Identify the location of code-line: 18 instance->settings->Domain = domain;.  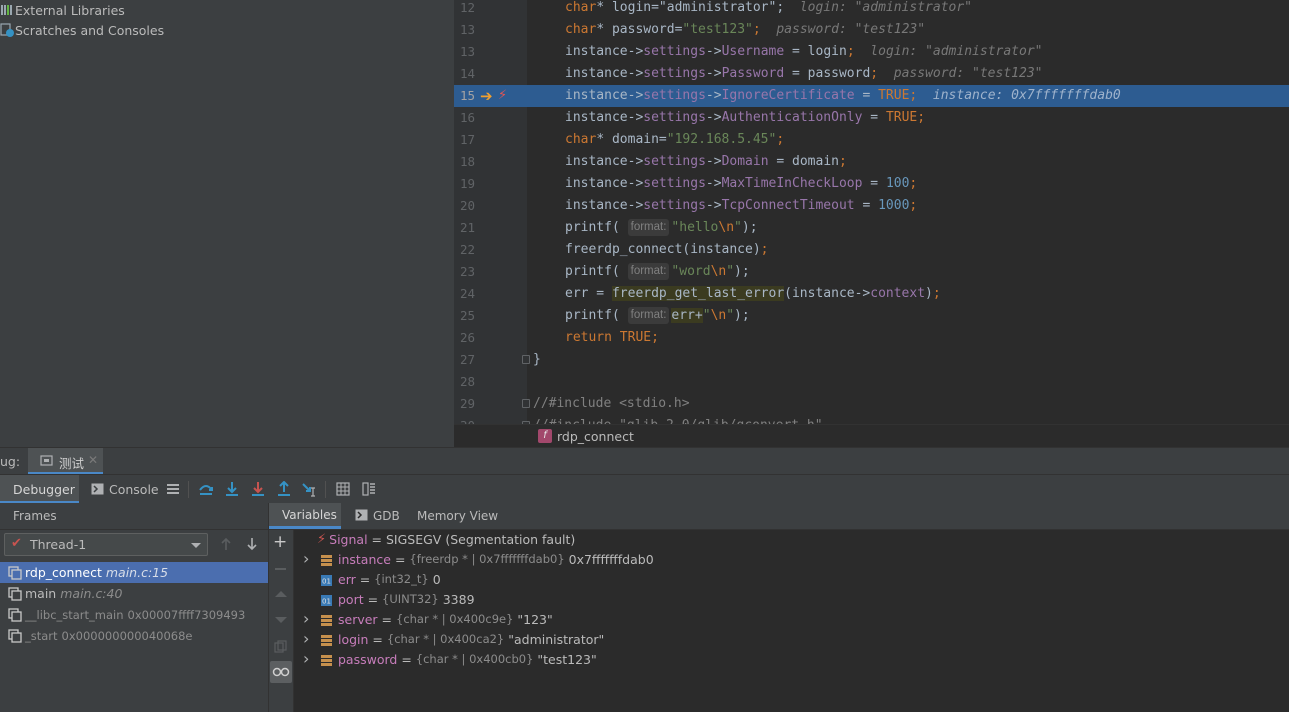
(871, 162).